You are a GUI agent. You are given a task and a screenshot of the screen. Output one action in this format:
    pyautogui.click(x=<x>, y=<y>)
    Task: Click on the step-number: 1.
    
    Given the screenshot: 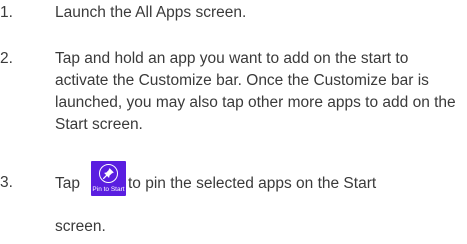 What is the action you would take?
    pyautogui.click(x=6, y=12)
    